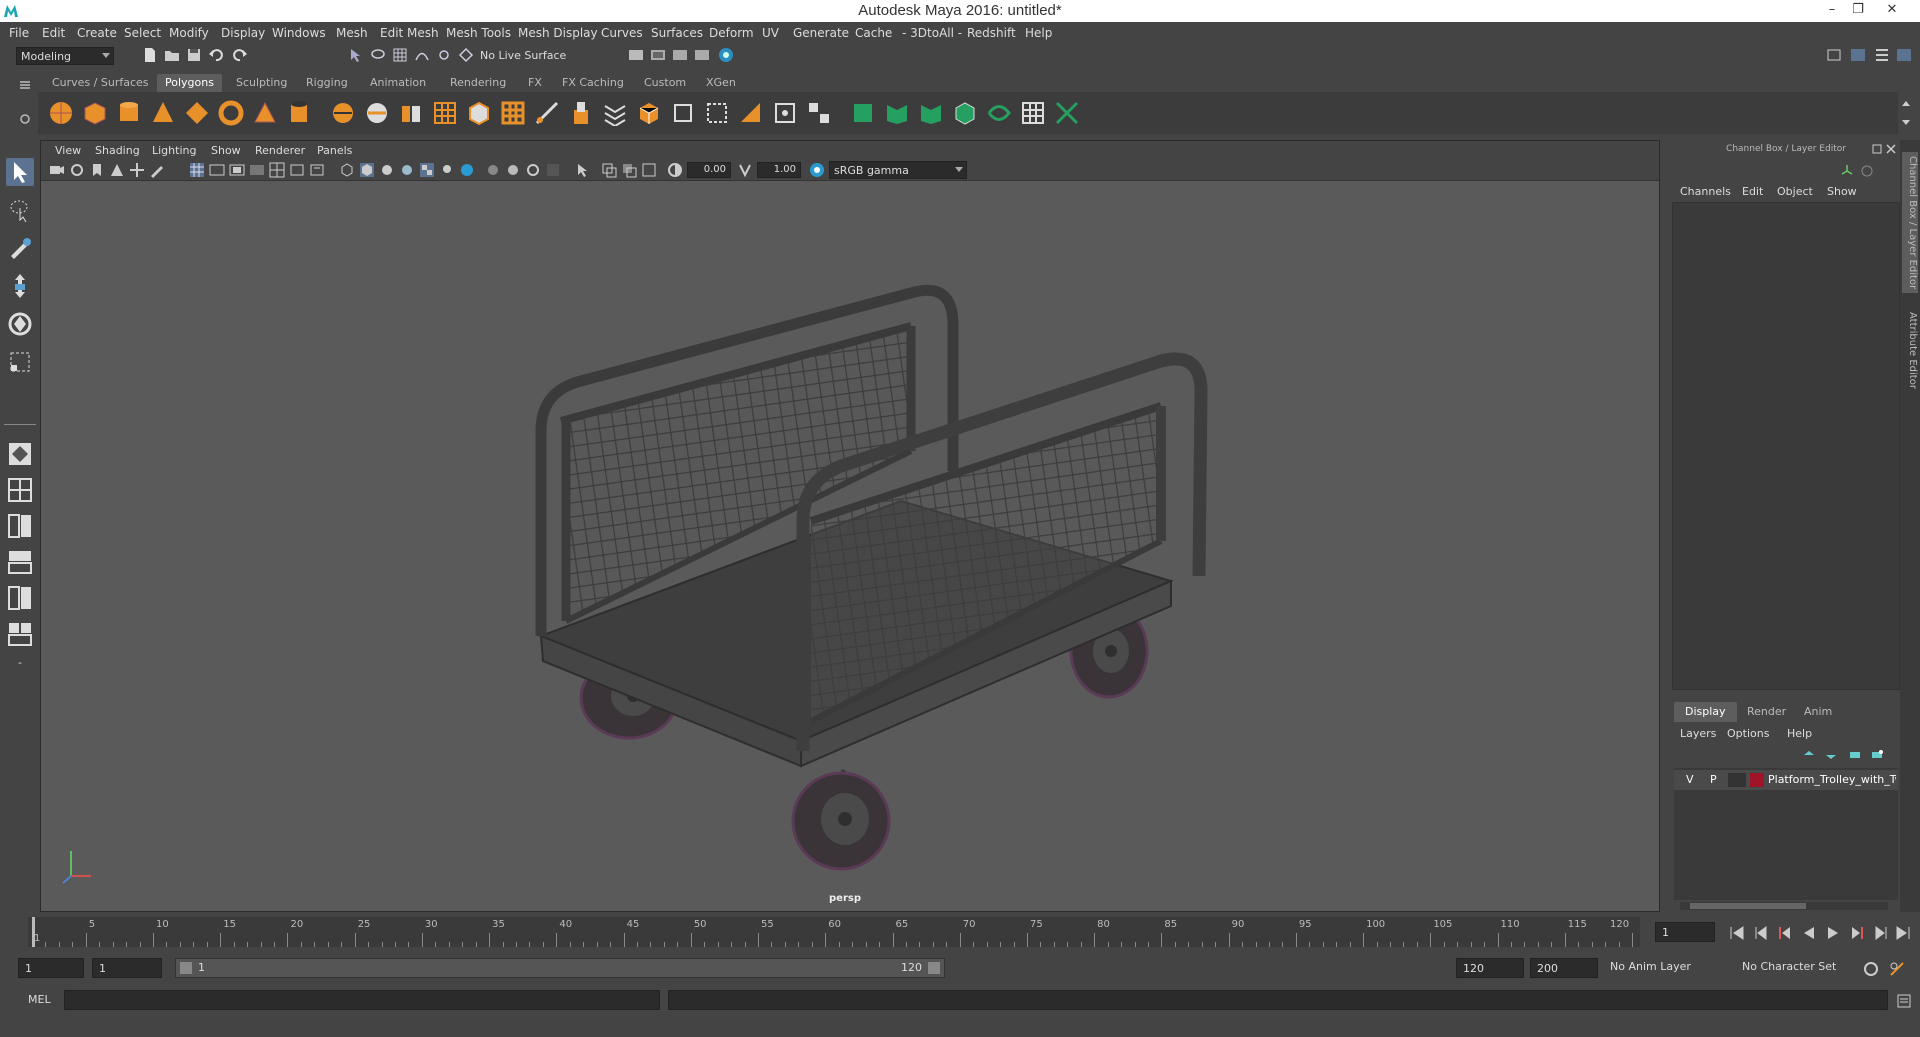 Image resolution: width=1920 pixels, height=1037 pixels. Describe the element at coordinates (560, 968) in the screenshot. I see `range-bar: 1 120` at that location.